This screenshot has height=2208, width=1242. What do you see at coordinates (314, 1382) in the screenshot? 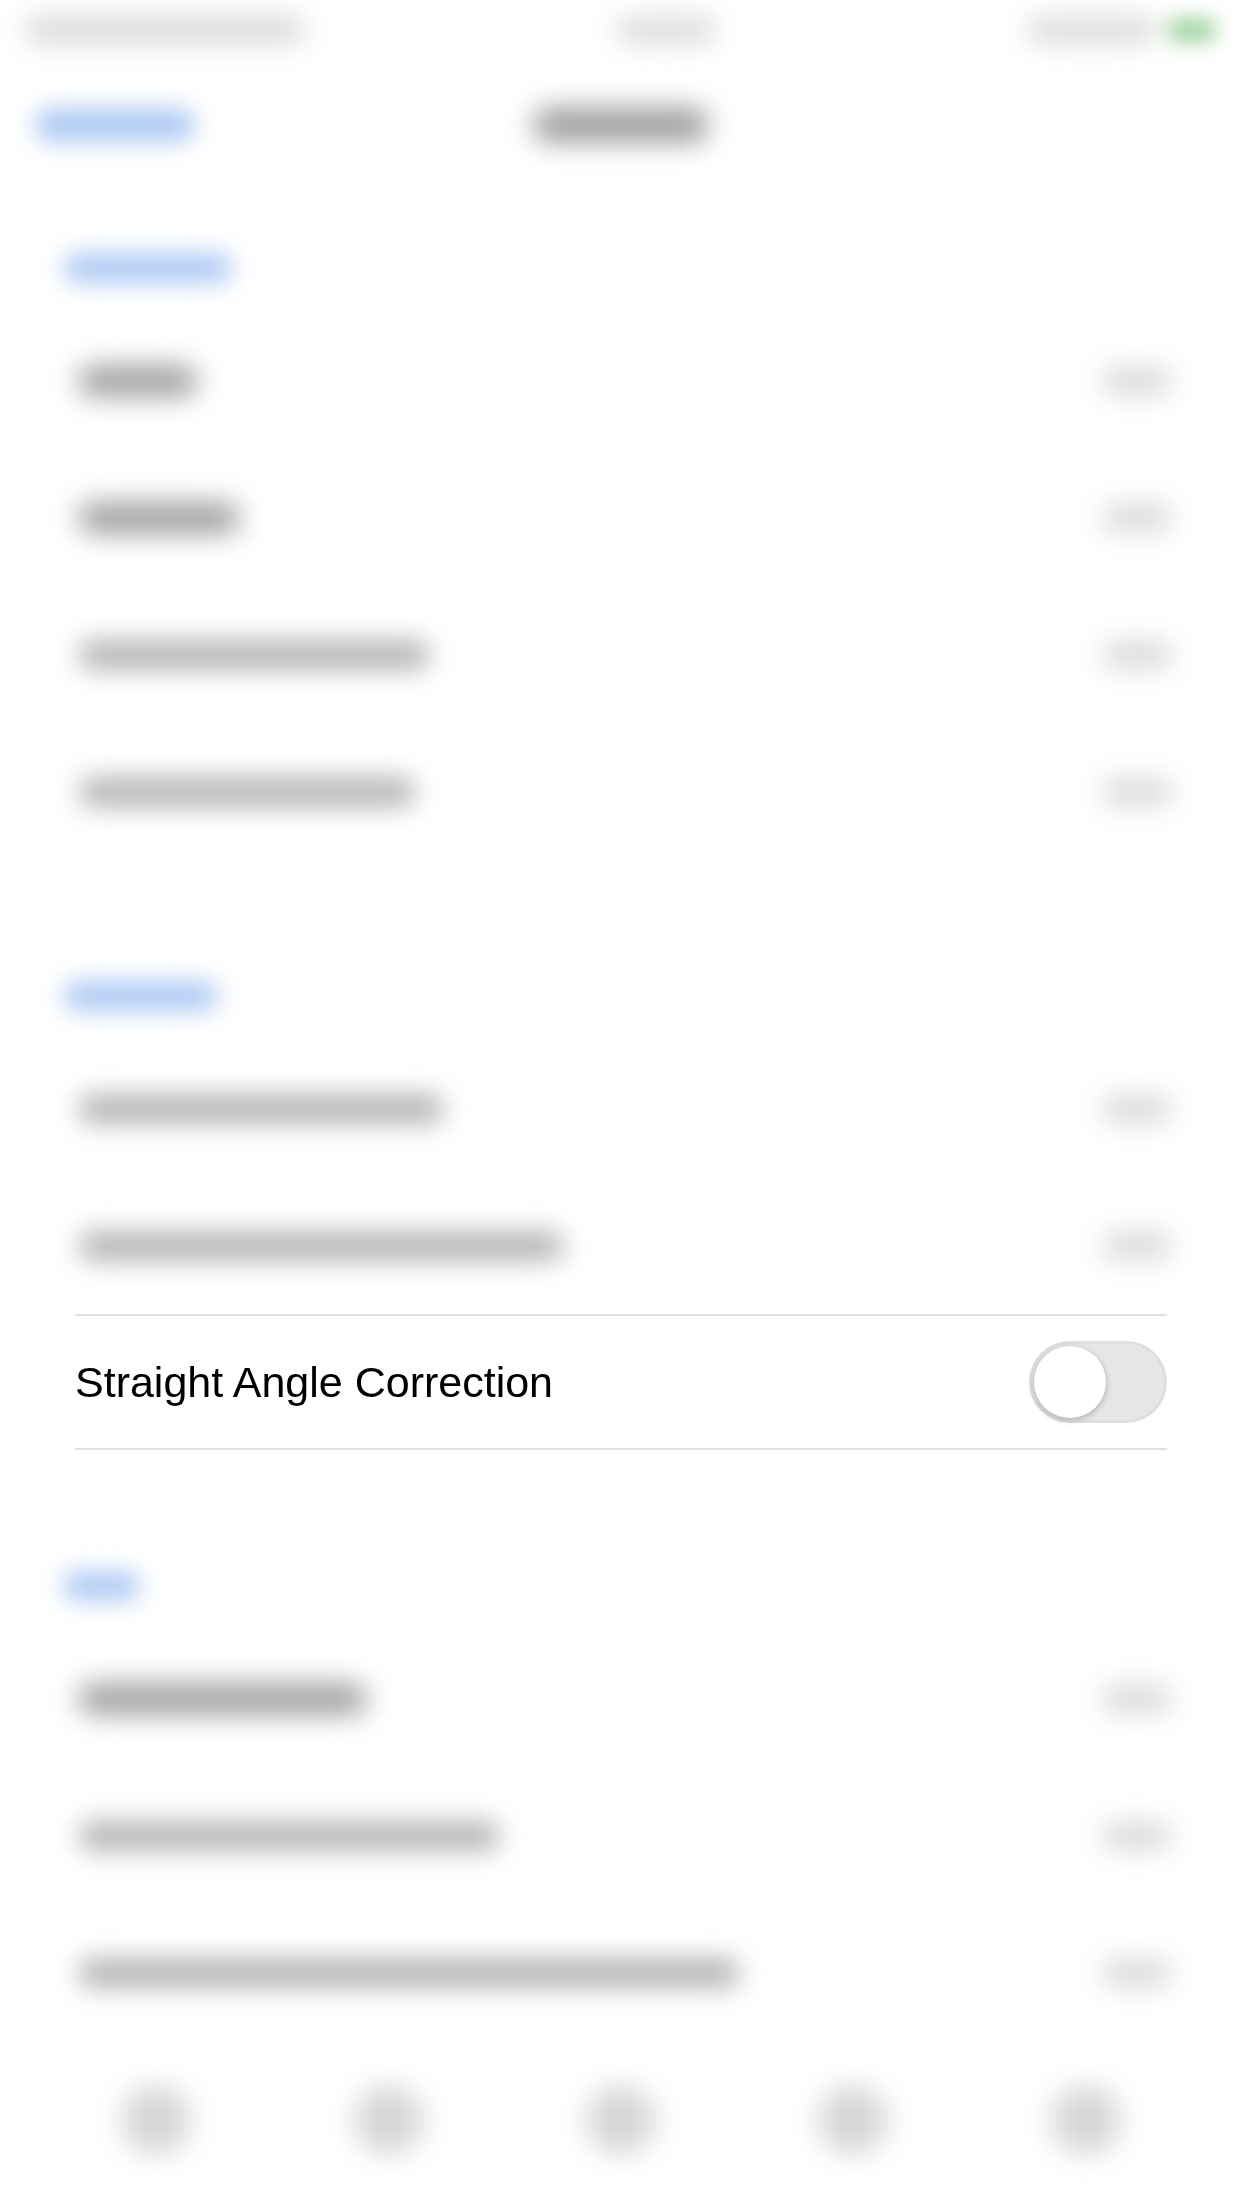
I see `setting-label: Straight Angle Correction` at bounding box center [314, 1382].